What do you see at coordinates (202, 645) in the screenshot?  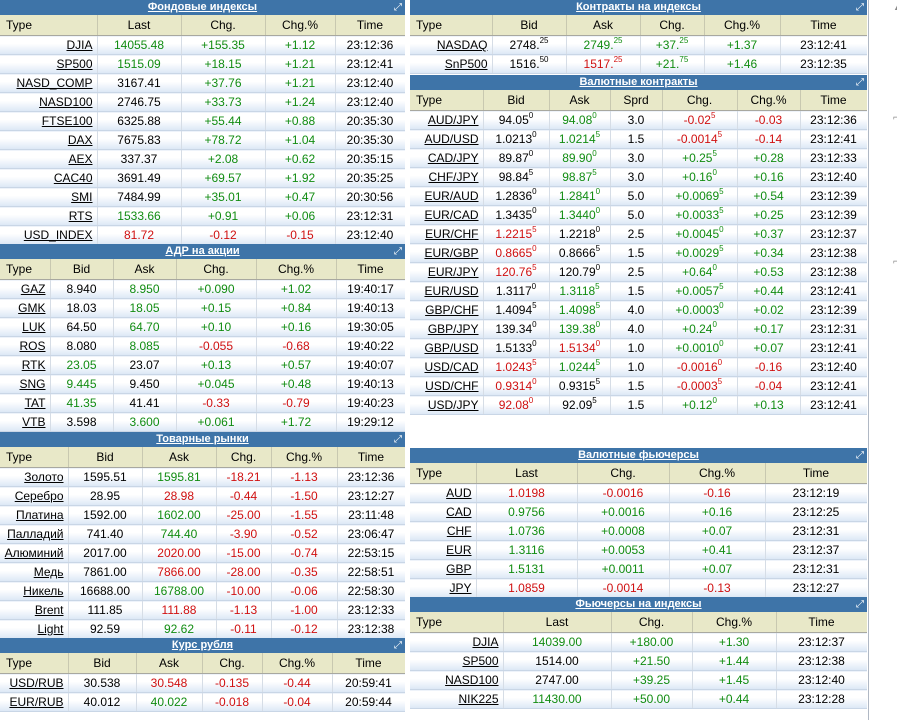 I see `panel-title: Курс рубля` at bounding box center [202, 645].